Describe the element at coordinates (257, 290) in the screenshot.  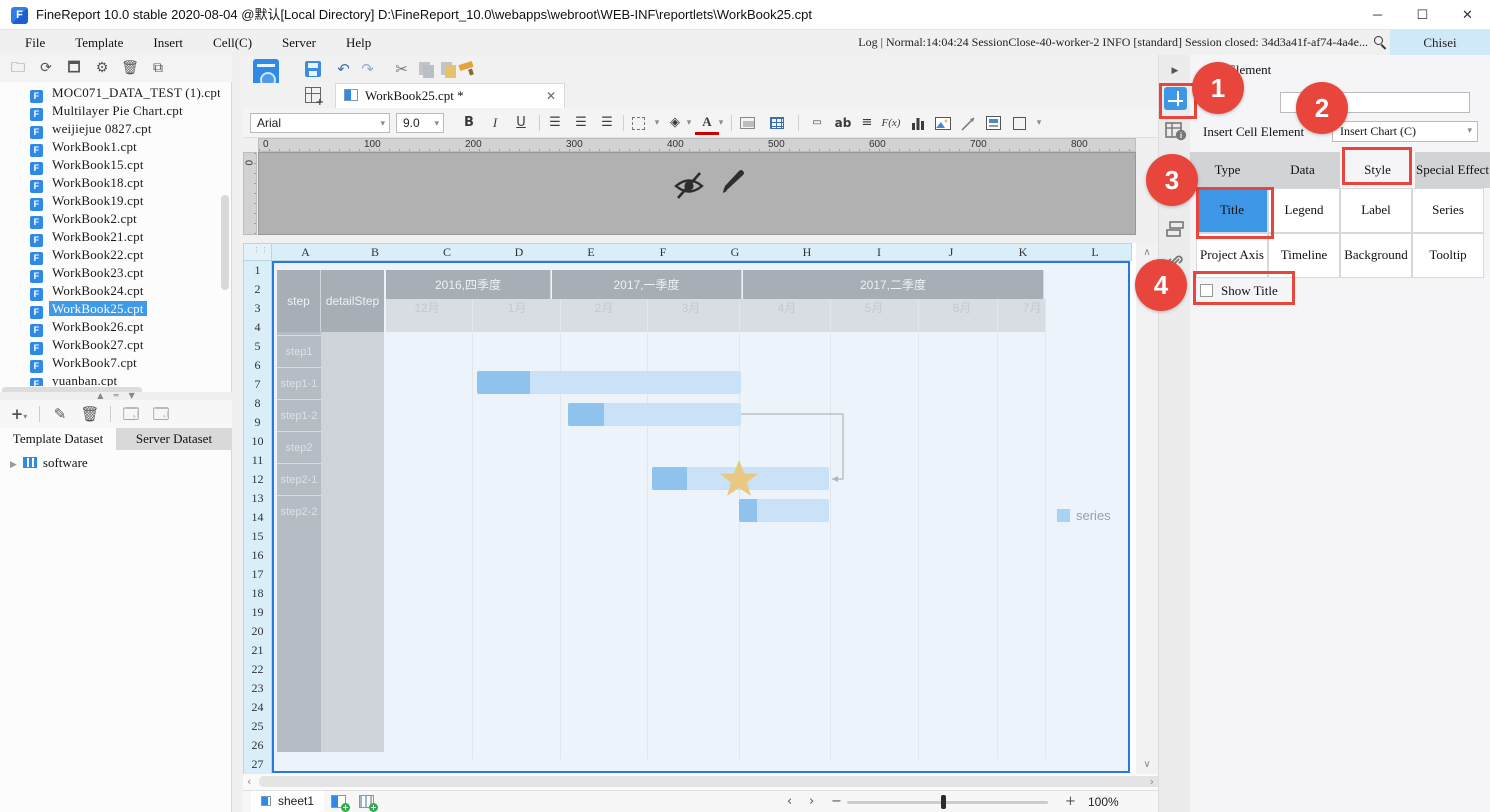
I see `row-header-2: 2` at that location.